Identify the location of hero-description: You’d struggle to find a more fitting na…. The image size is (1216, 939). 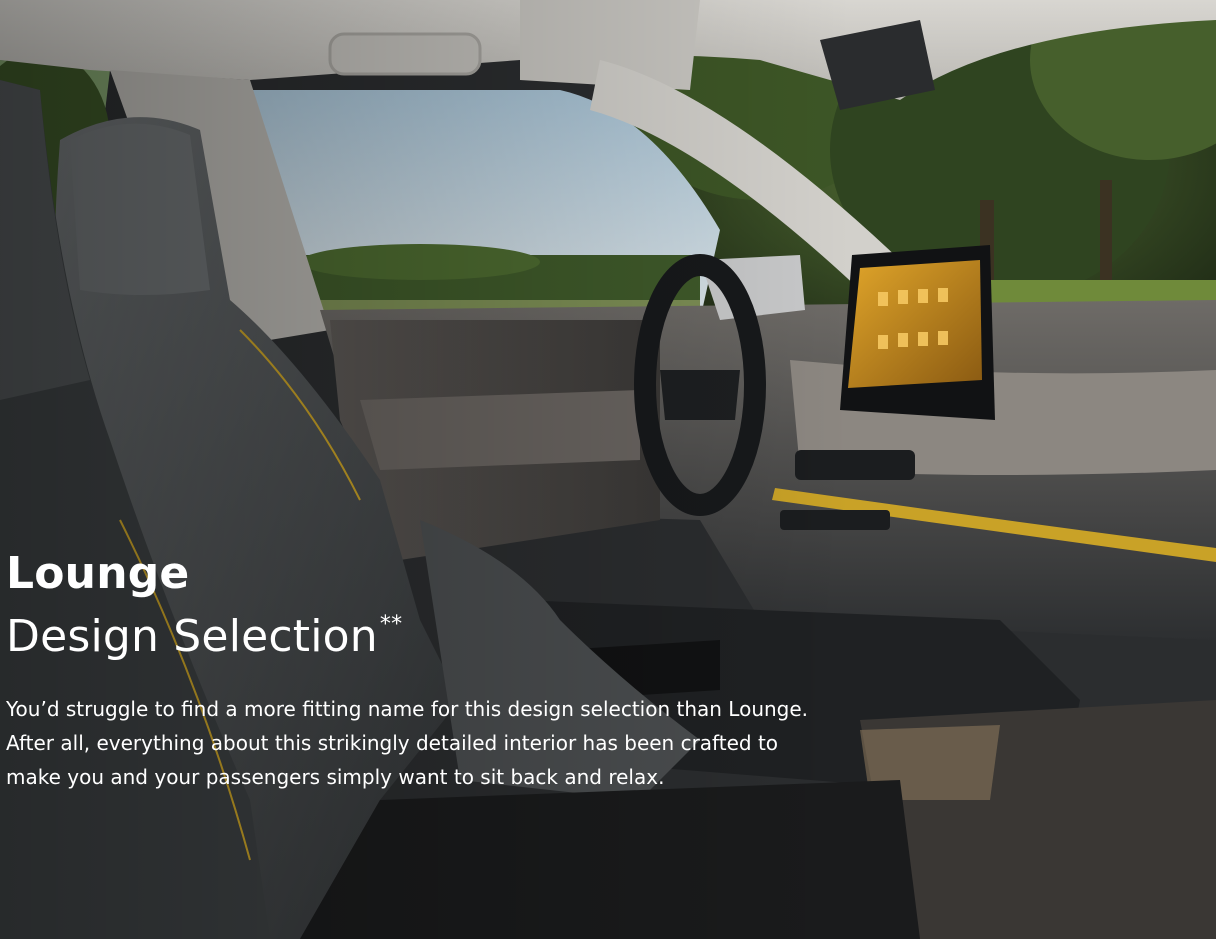
(407, 743).